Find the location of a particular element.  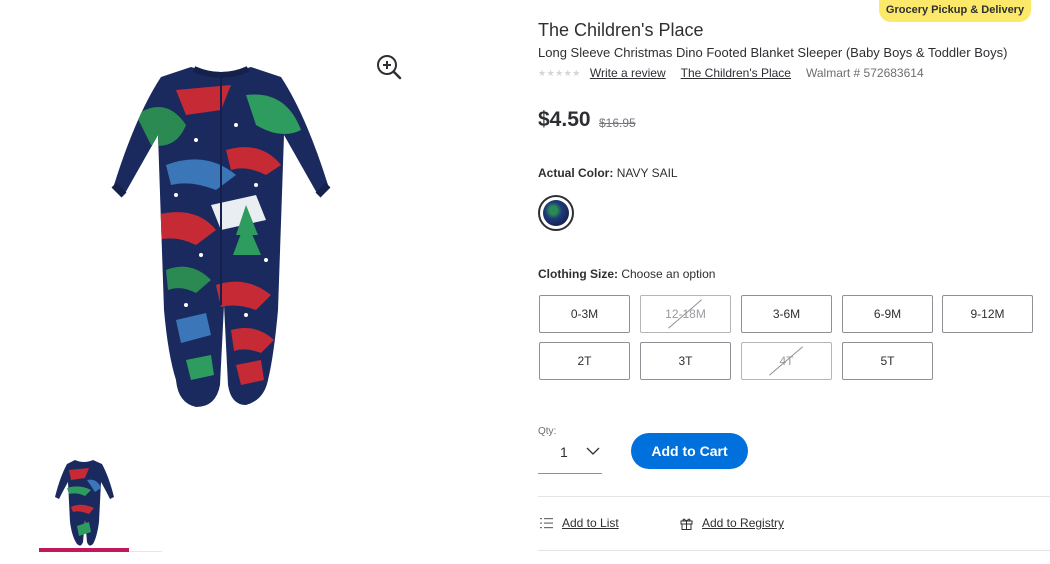

color-swatch-navy-sail is located at coordinates (556, 213).